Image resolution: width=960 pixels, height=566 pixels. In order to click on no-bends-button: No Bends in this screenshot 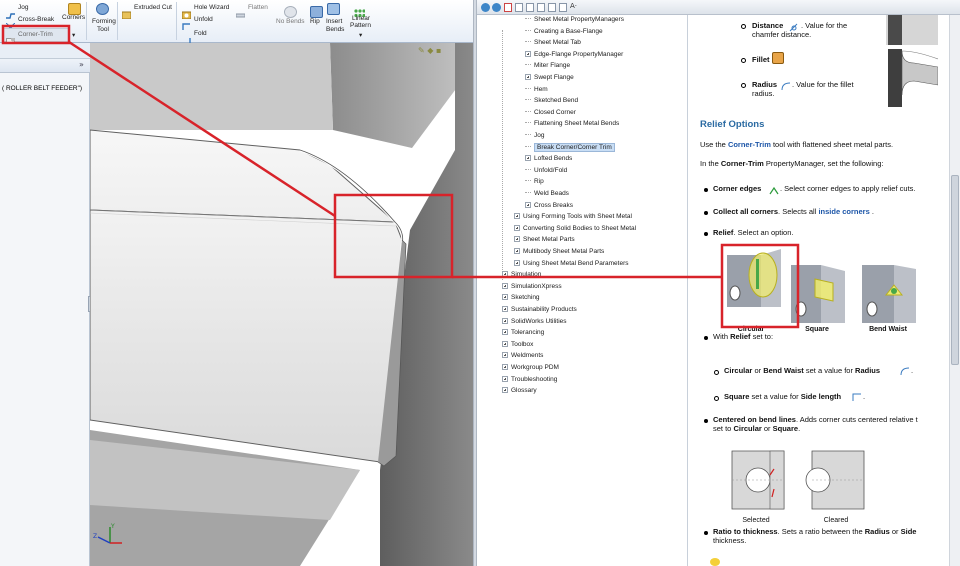, I will do `click(290, 22)`.